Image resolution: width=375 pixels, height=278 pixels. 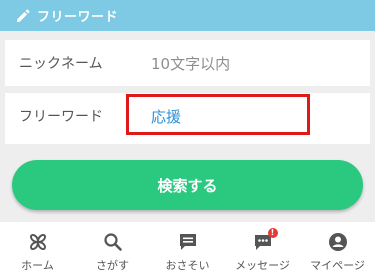 What do you see at coordinates (187, 242) in the screenshot?
I see `invite-chat-icon` at bounding box center [187, 242].